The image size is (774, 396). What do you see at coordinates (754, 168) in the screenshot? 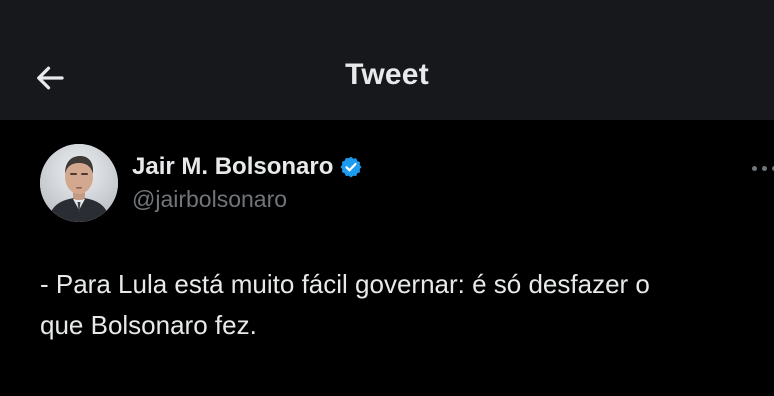
I see `more-options-icon` at bounding box center [754, 168].